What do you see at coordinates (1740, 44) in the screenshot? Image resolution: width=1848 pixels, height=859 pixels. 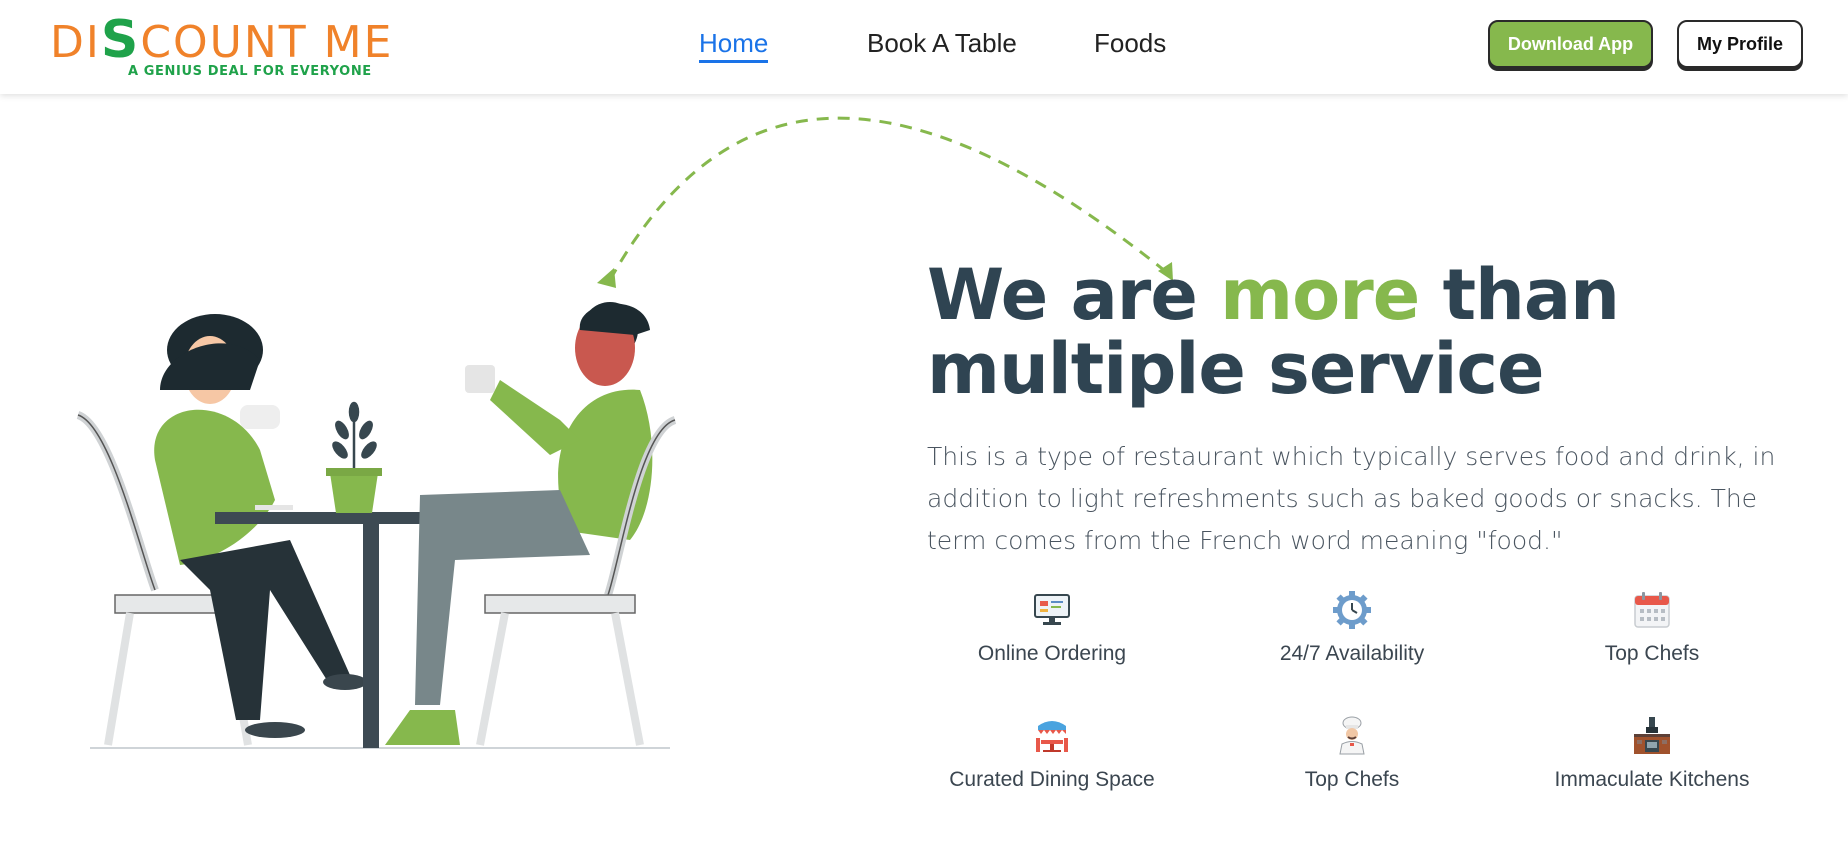 I see `my-profile-button: My Profile` at bounding box center [1740, 44].